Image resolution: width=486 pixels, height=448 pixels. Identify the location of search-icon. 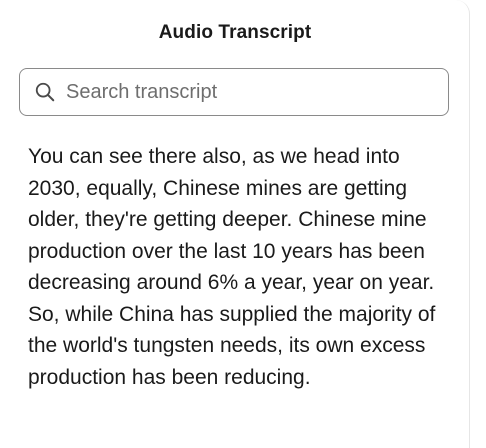
(45, 92).